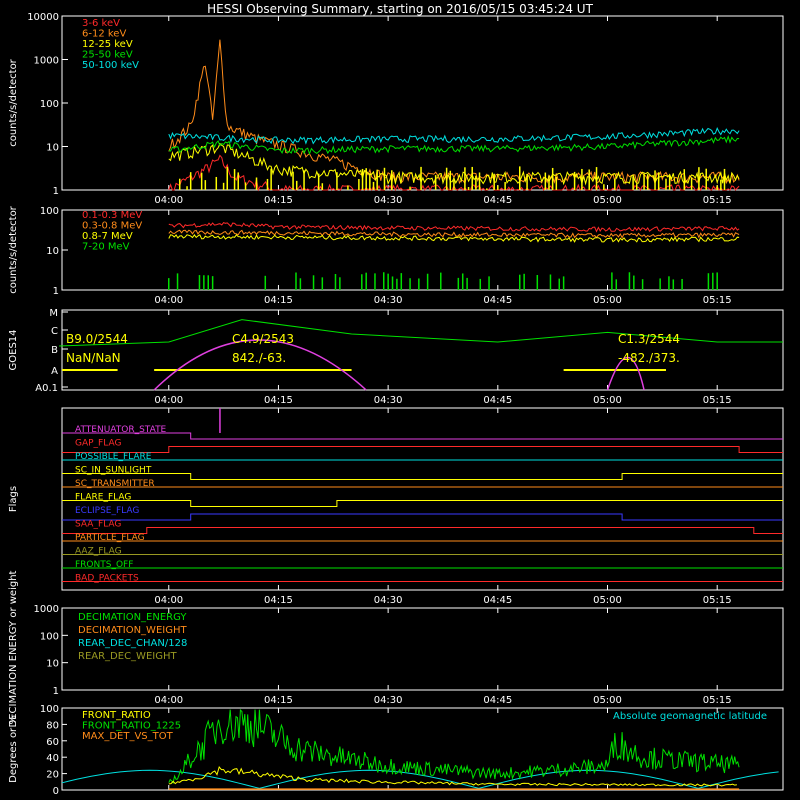  What do you see at coordinates (106, 247) in the screenshot?
I see `legend-entry: 7-20 MeV` at bounding box center [106, 247].